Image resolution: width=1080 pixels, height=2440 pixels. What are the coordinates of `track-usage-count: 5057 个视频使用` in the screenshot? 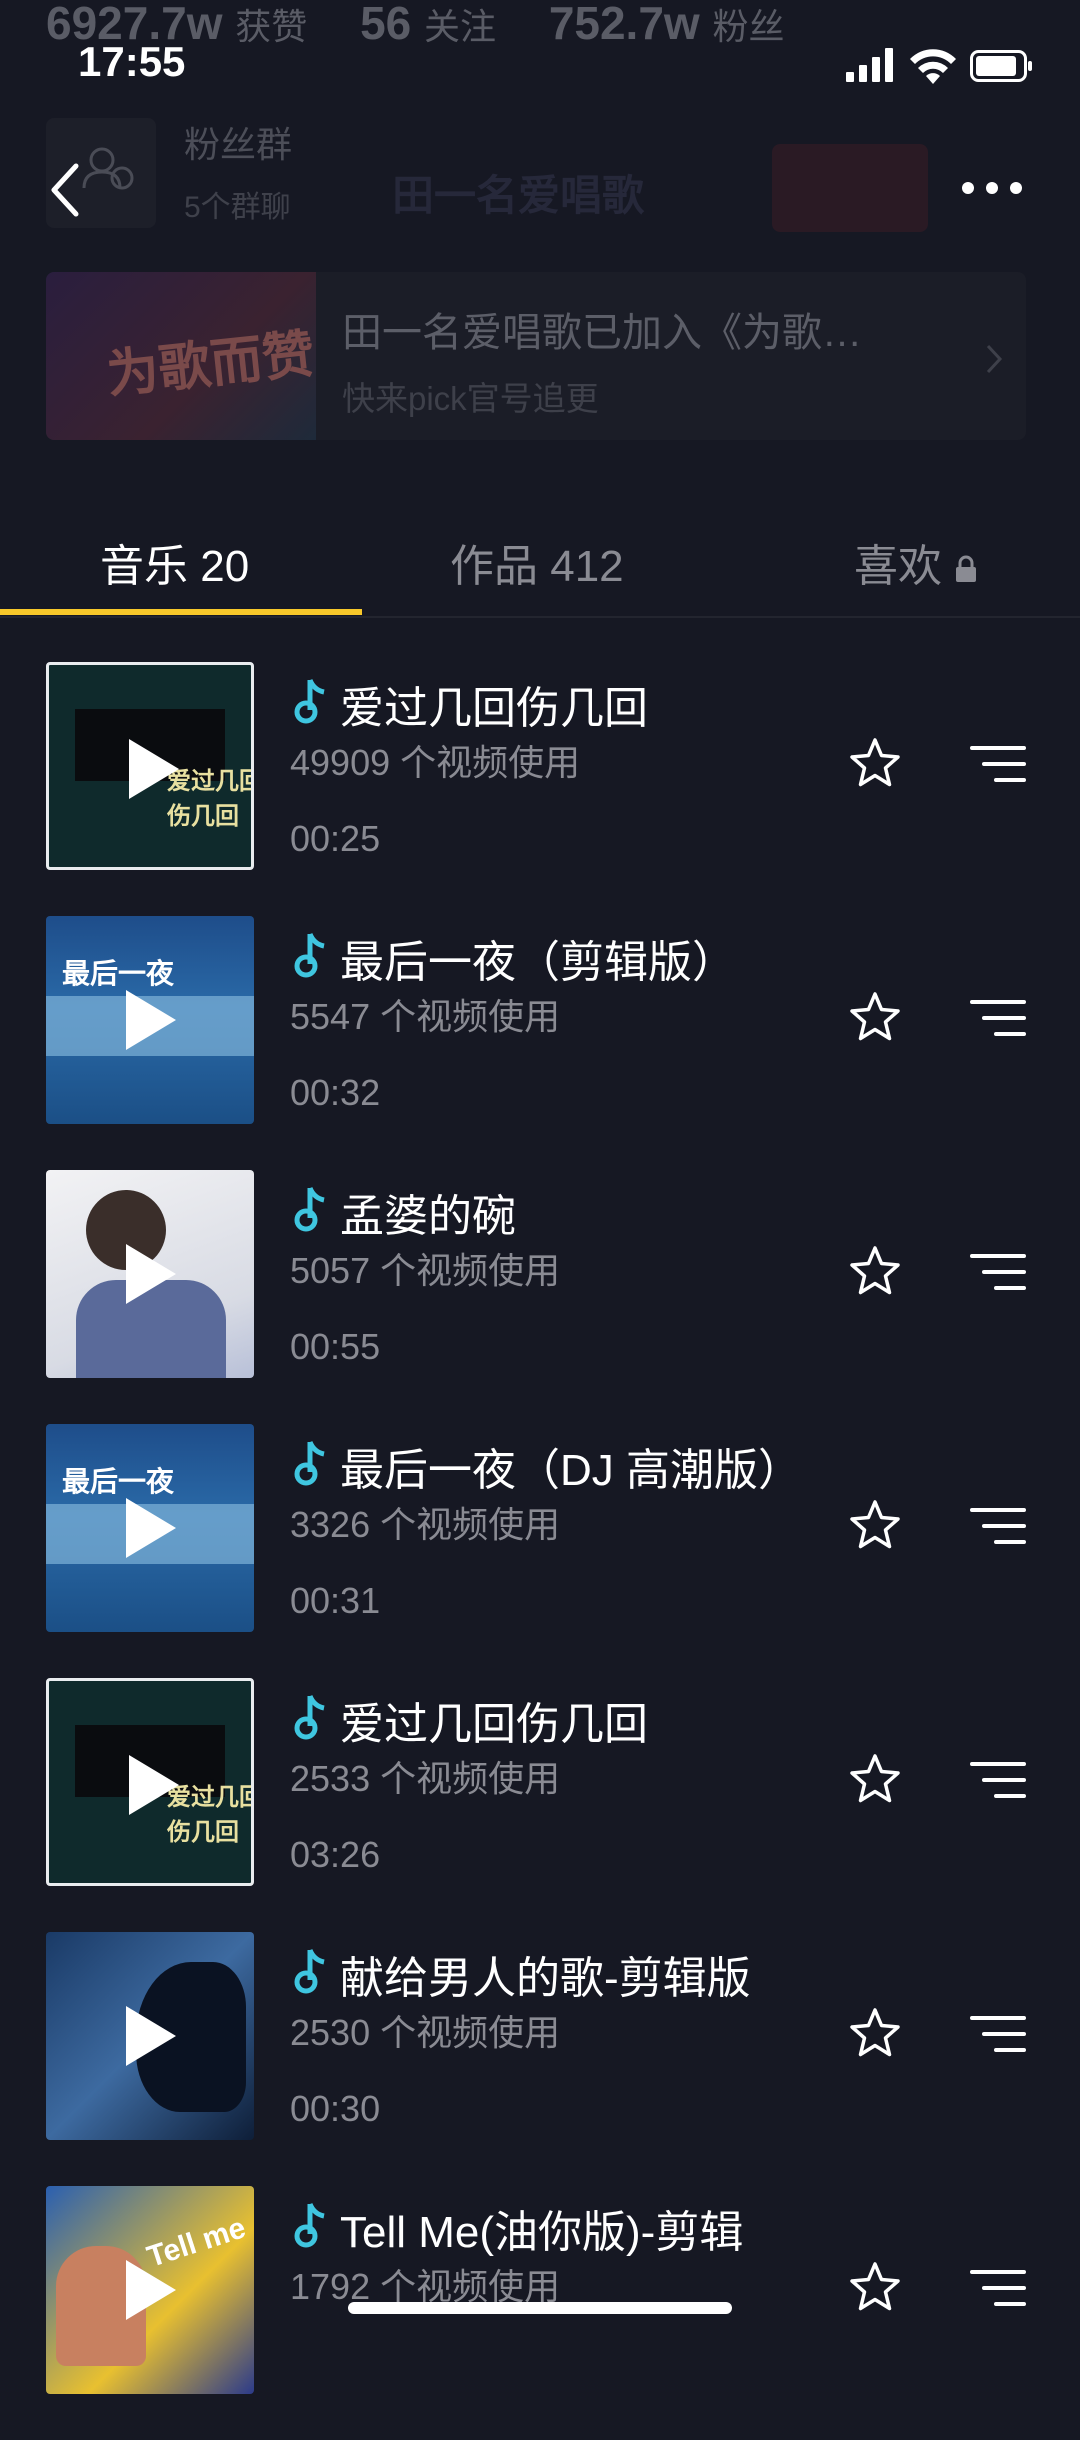 It's located at (425, 1270).